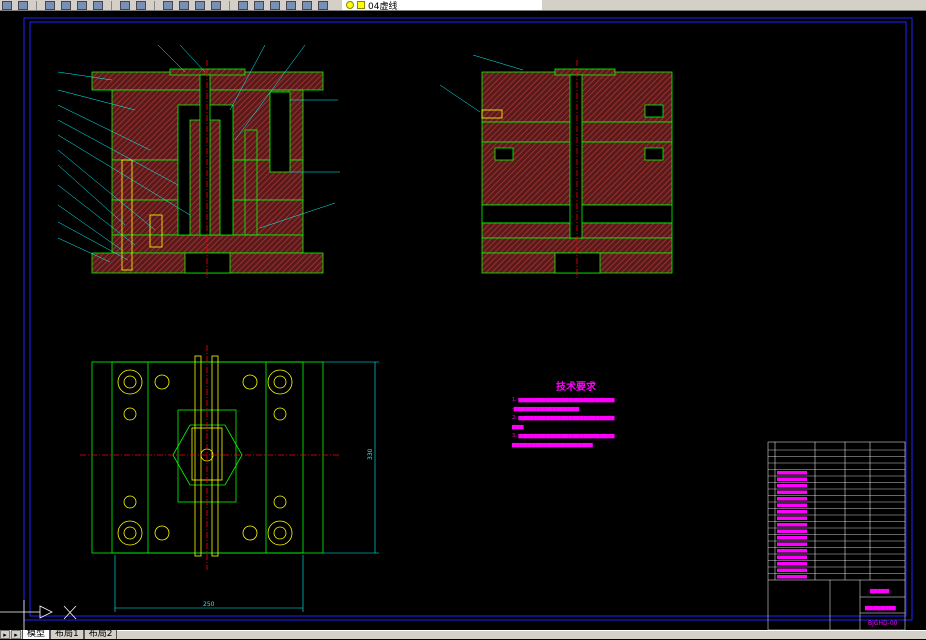  I want to click on layer-color-icon, so click(361, 5).